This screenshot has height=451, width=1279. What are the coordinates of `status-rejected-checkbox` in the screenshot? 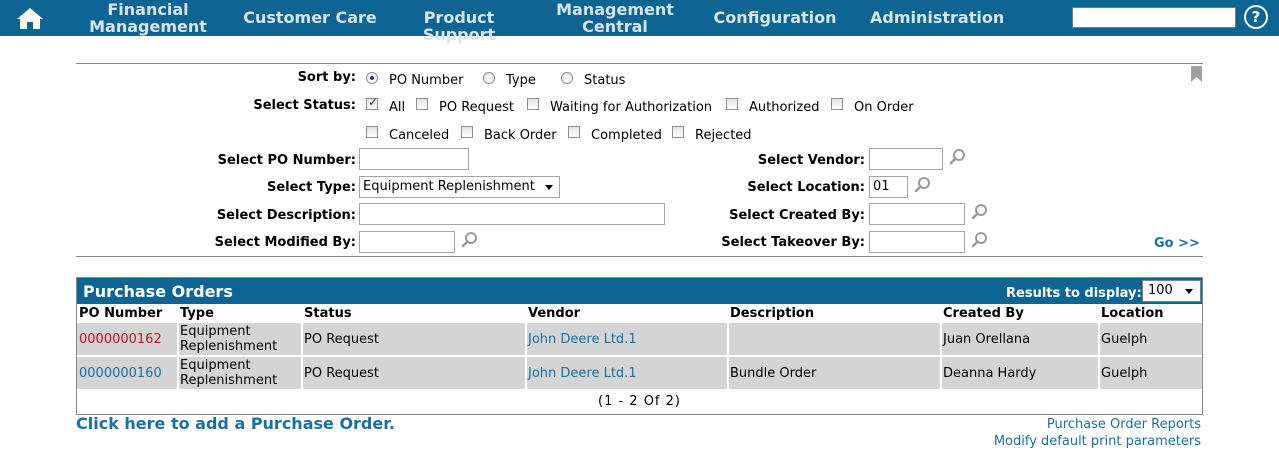 It's located at (678, 132).